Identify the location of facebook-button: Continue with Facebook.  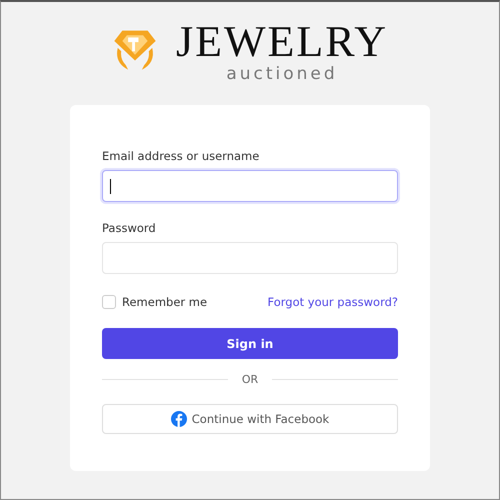
(250, 419).